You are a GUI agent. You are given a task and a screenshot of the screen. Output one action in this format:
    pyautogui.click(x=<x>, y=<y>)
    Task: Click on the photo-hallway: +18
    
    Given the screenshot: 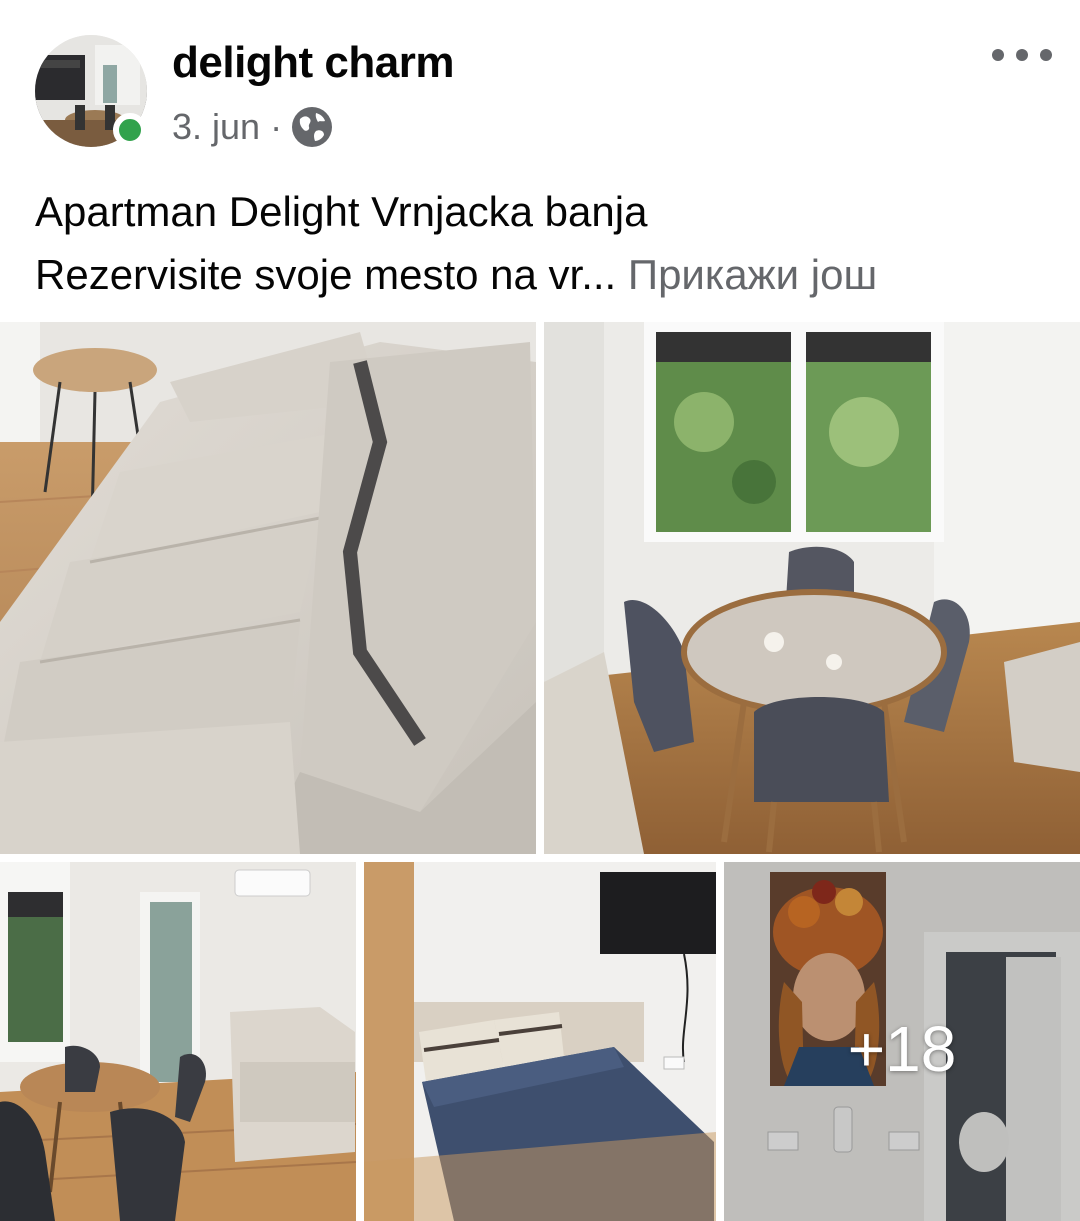 What is the action you would take?
    pyautogui.click(x=902, y=1041)
    